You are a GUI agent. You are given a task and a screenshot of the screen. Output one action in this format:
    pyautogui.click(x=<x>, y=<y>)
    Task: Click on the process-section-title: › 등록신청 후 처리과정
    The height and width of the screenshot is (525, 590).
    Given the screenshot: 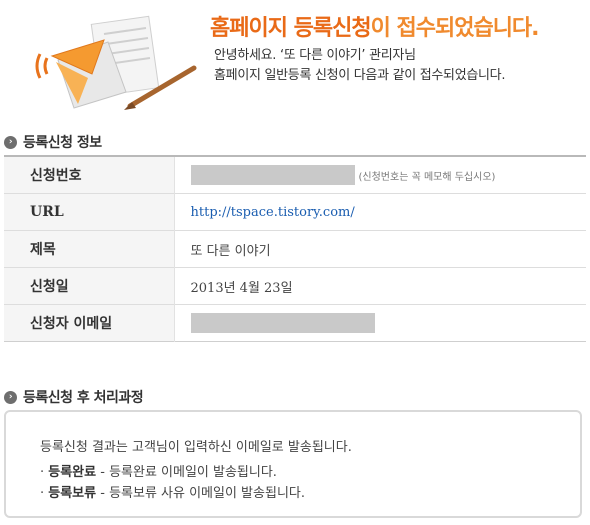 What is the action you would take?
    pyautogui.click(x=74, y=397)
    